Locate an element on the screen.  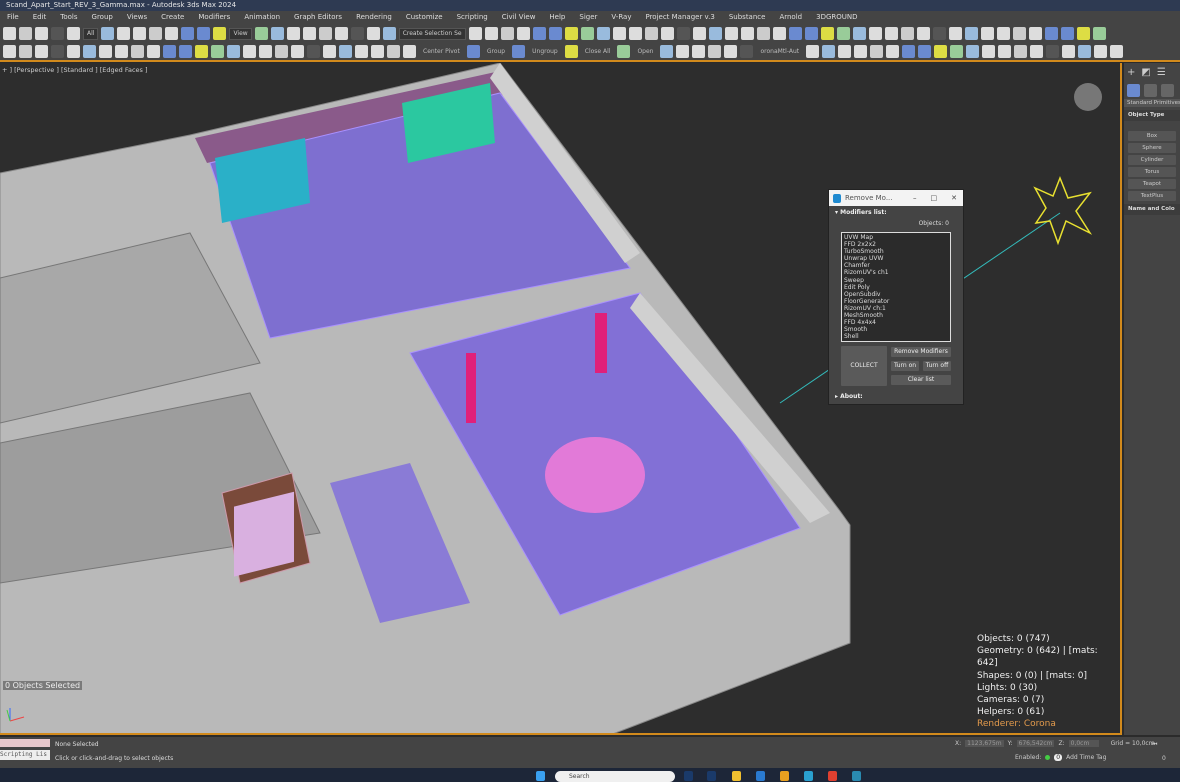
autocad-icon is located at coordinates (784, 776).